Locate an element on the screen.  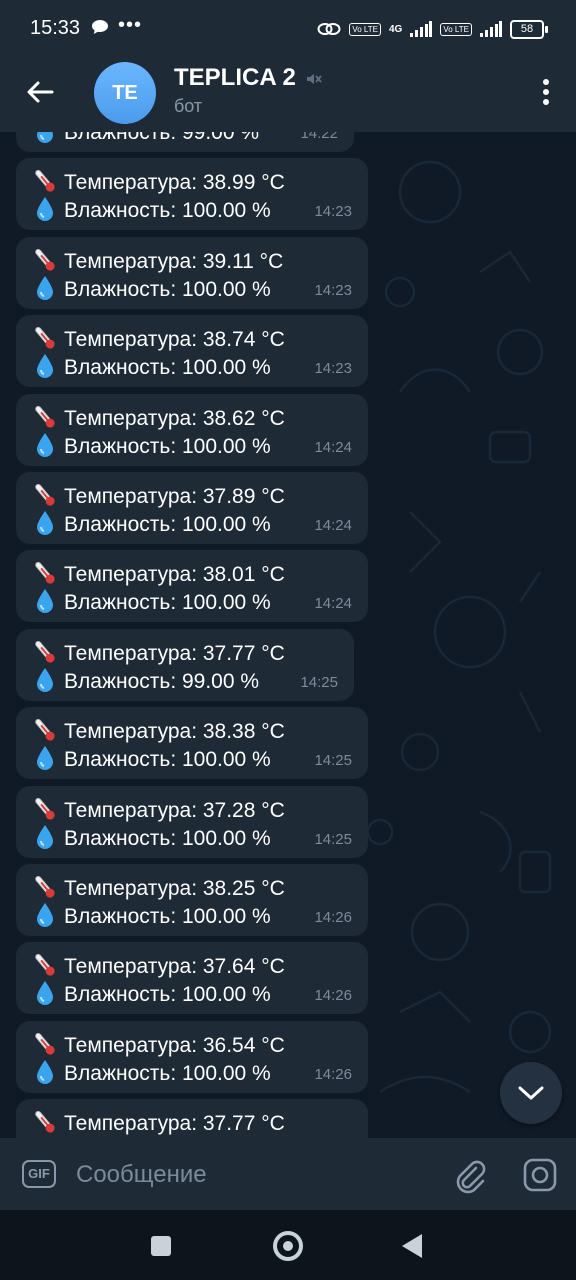
temperature-line: Температура: 37.89 °C is located at coordinates (158, 495).